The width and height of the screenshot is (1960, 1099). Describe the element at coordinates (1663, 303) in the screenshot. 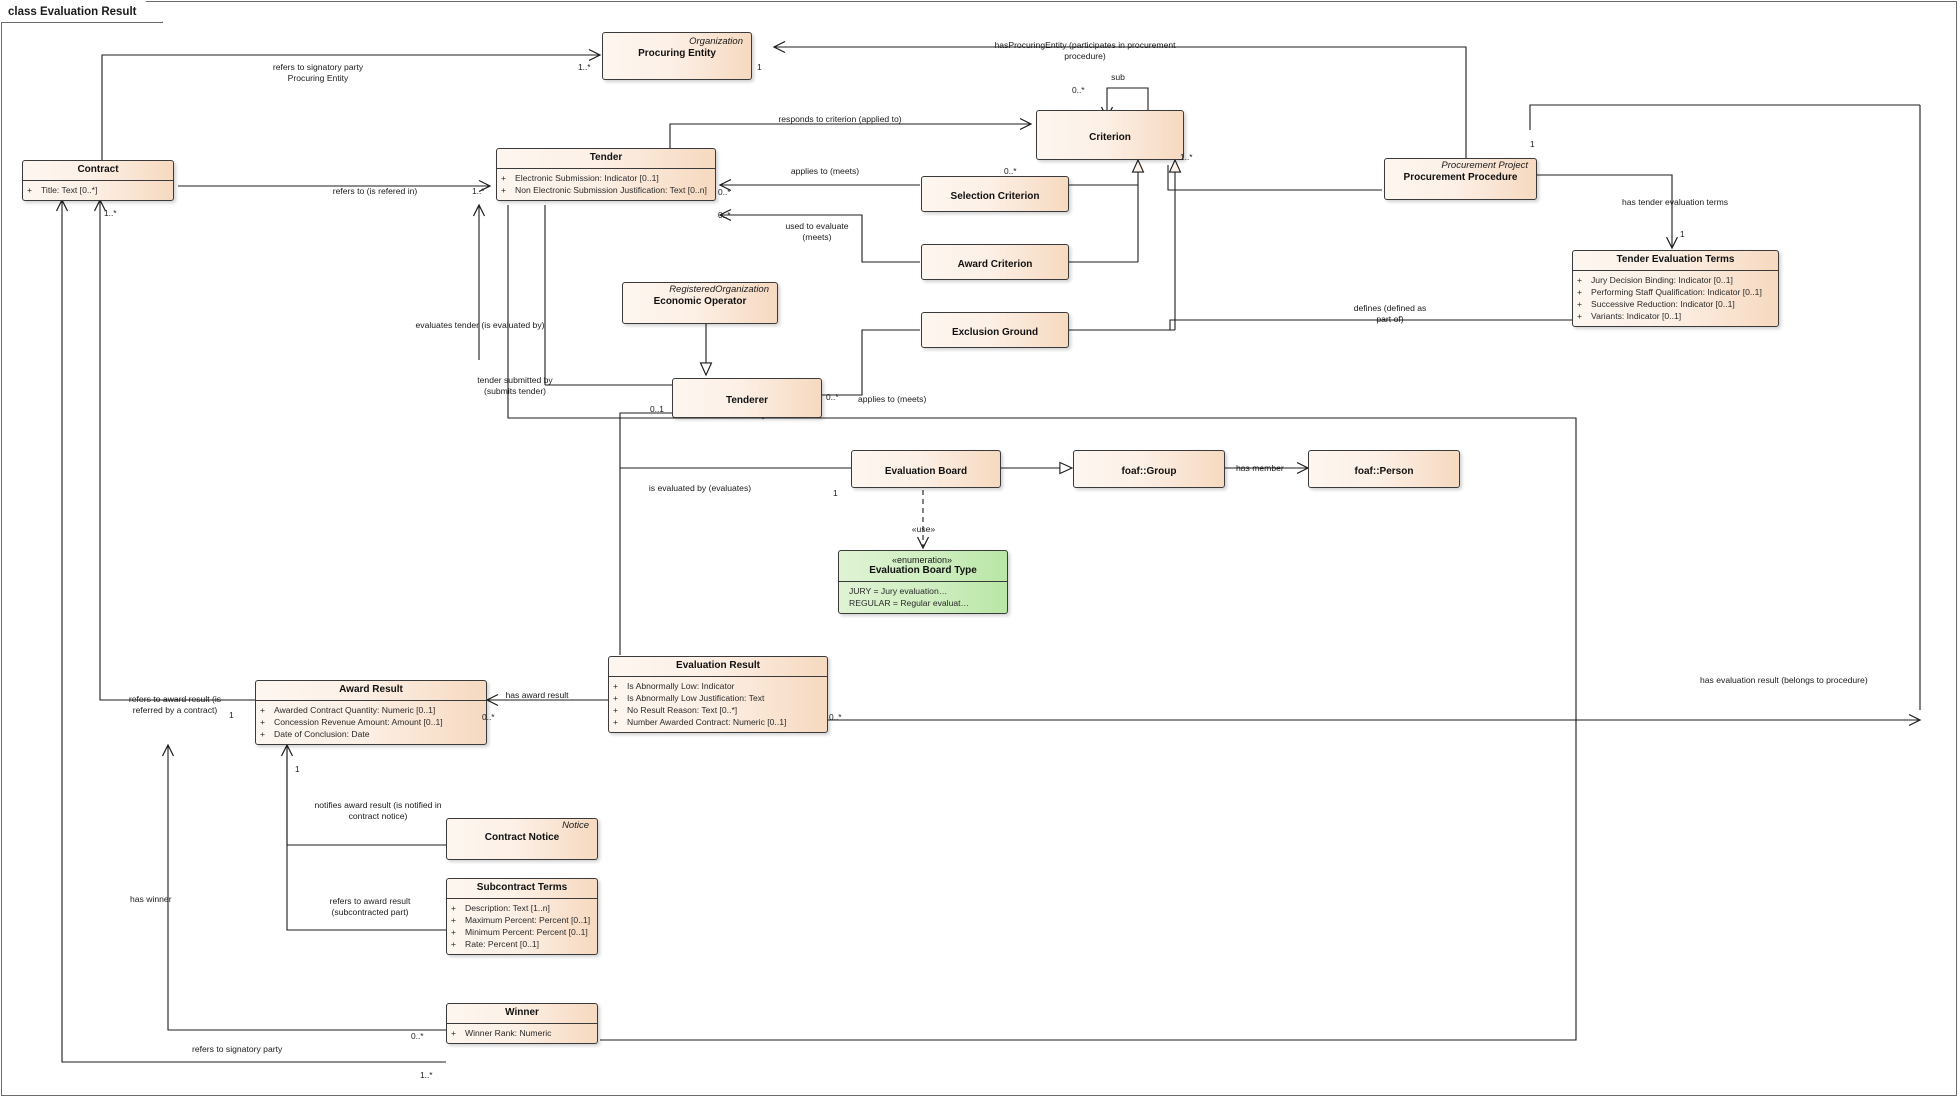

I see `attribute-text: Successive Reduction: Indicator [0..1]` at that location.